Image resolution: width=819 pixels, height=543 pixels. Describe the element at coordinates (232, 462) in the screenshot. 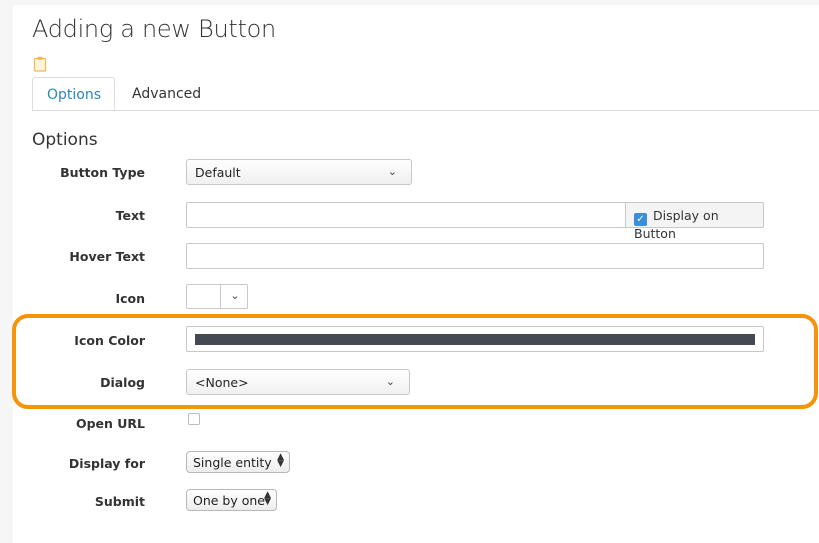

I see `display-for-value: Single entity` at that location.